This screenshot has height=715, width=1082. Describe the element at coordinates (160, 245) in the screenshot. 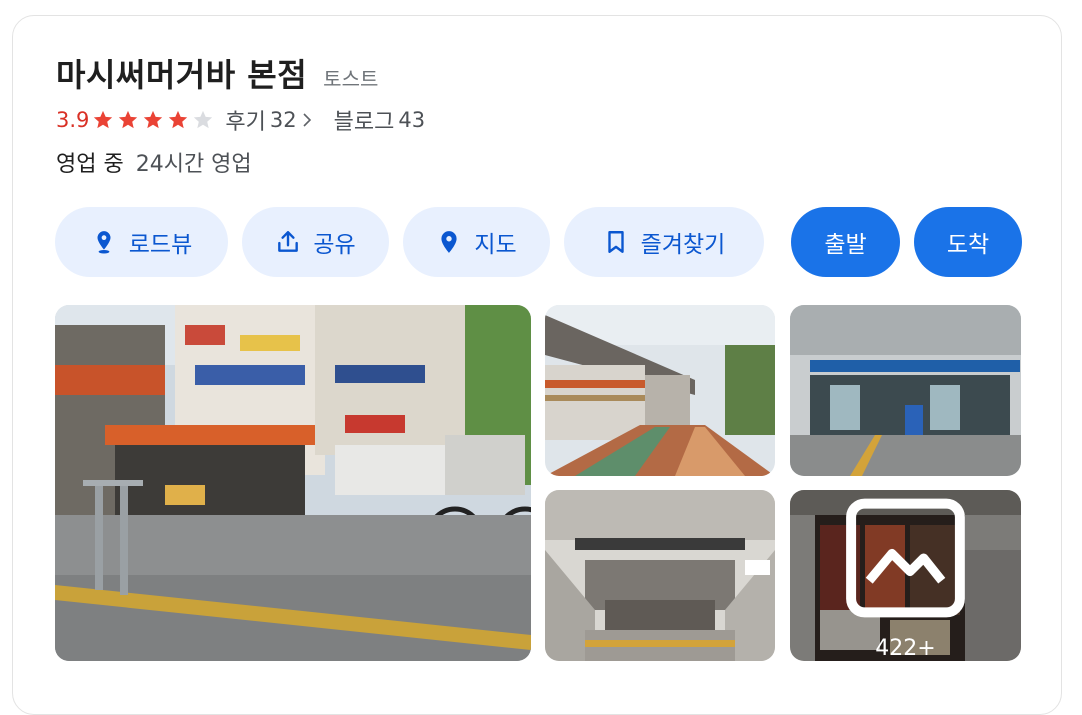

I see `streetview-label: 로드뷰` at that location.